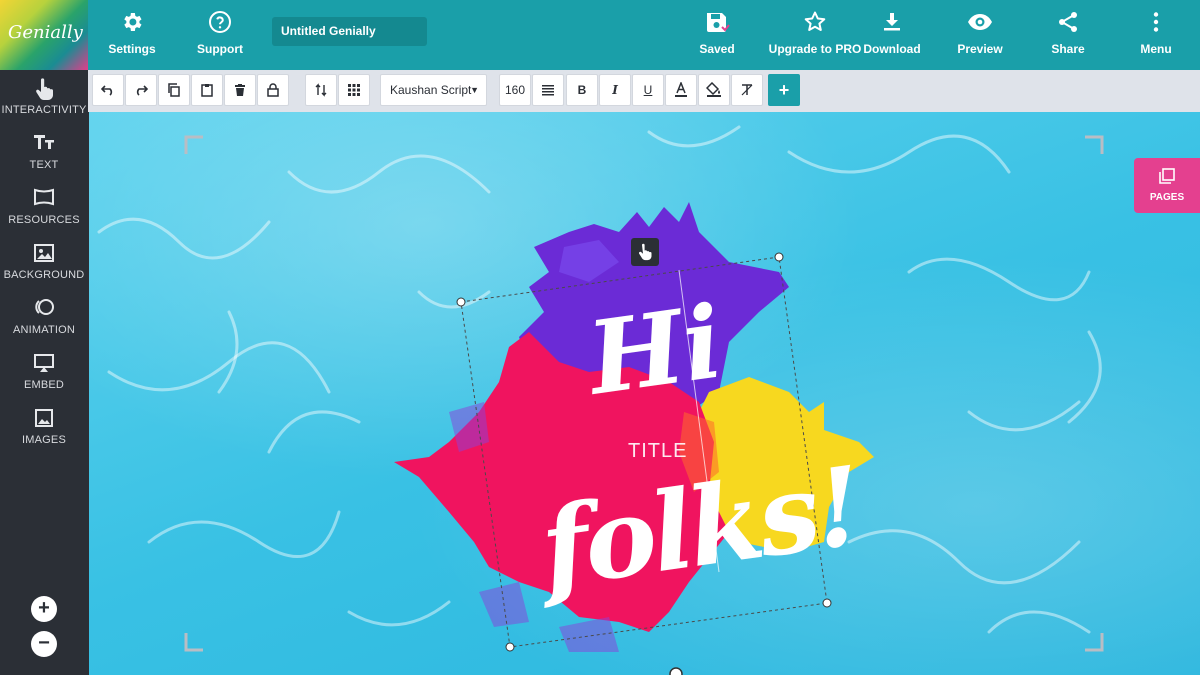 The image size is (1200, 675). Describe the element at coordinates (815, 25) in the screenshot. I see `star-icon` at that location.